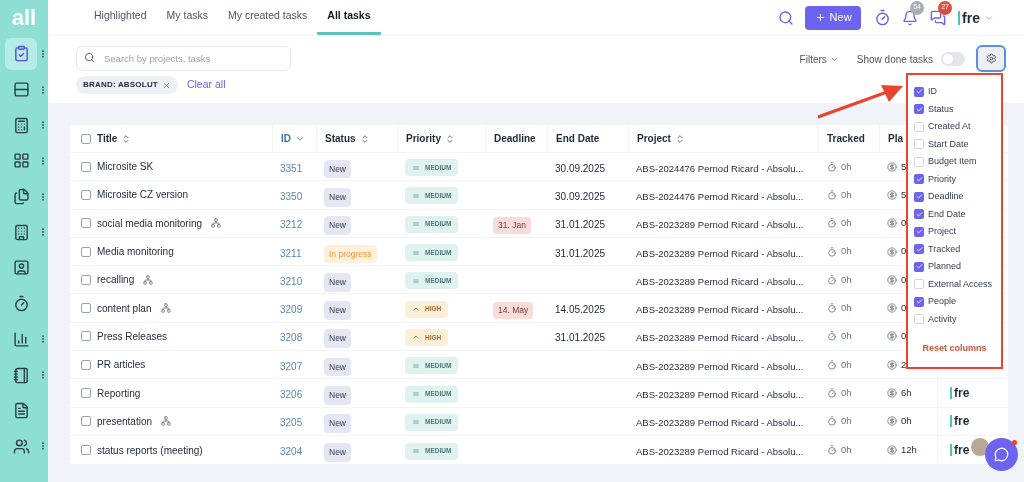 The image size is (1024, 482). What do you see at coordinates (833, 17) in the screenshot?
I see `new-button: New` at bounding box center [833, 17].